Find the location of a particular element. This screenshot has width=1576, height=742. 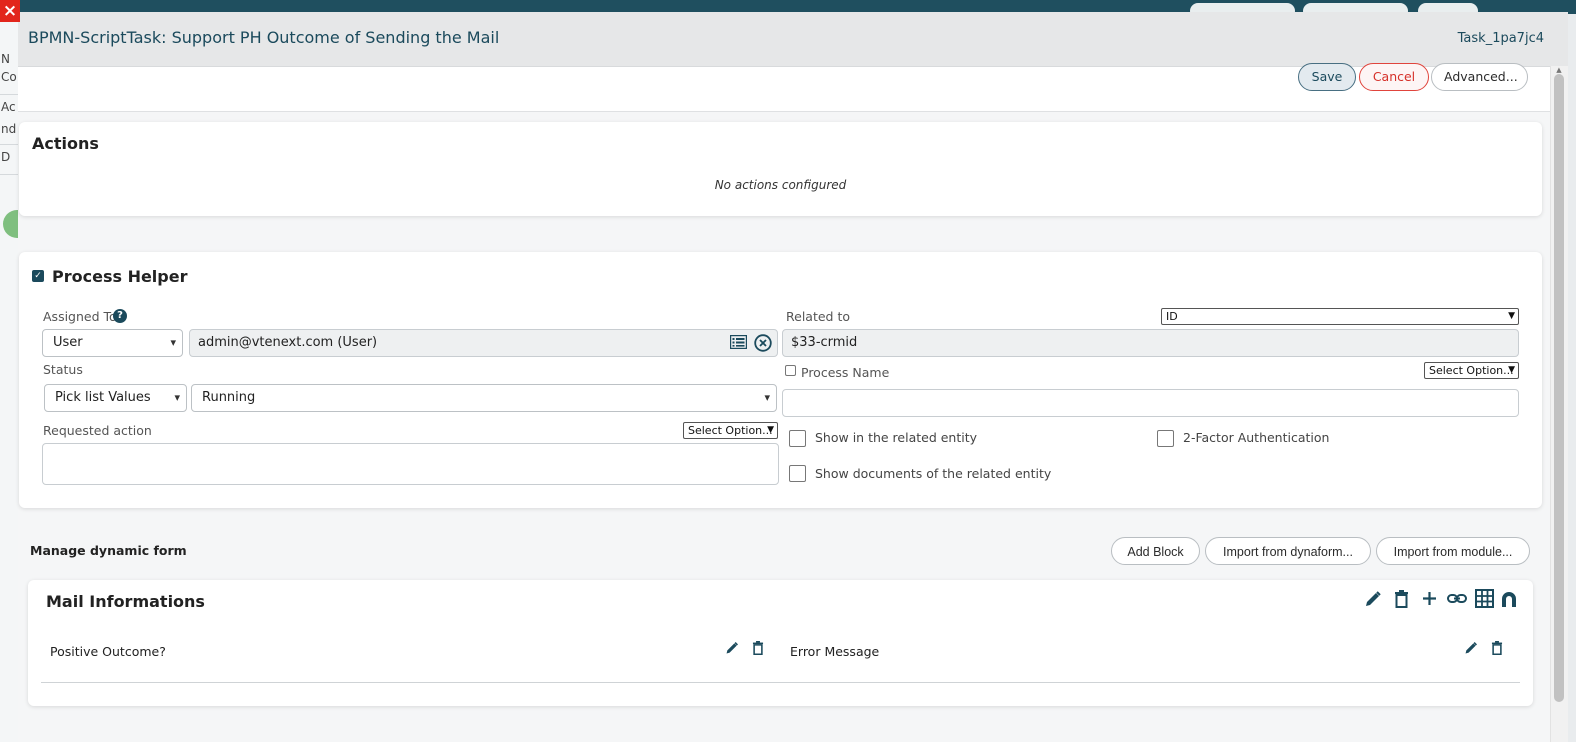

status-label: Status is located at coordinates (63, 369).